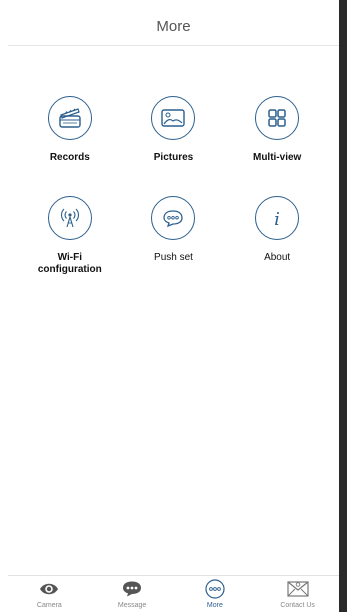 The height and width of the screenshot is (612, 347). What do you see at coordinates (215, 589) in the screenshot?
I see `more-icon` at bounding box center [215, 589].